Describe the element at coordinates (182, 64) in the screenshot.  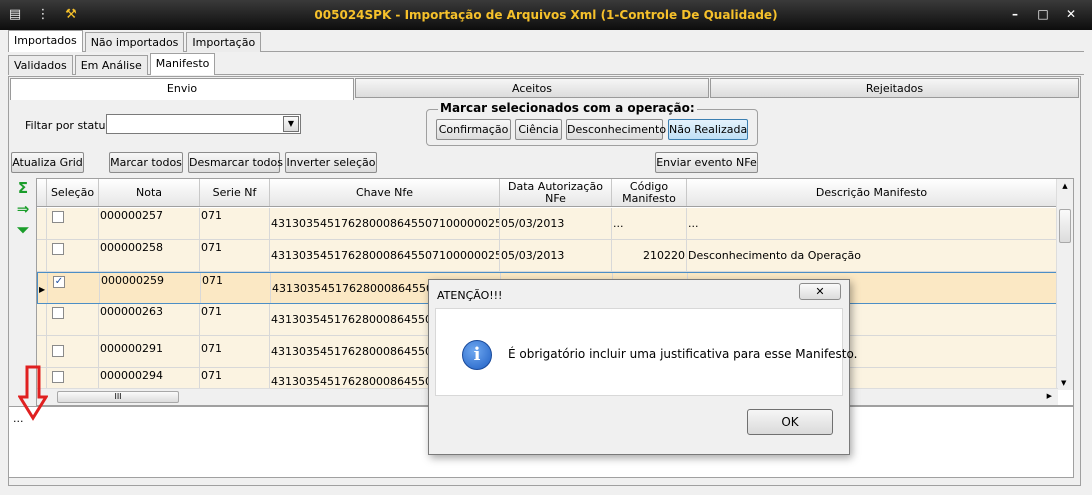
I see `tab-manifesto: Manifesto` at that location.